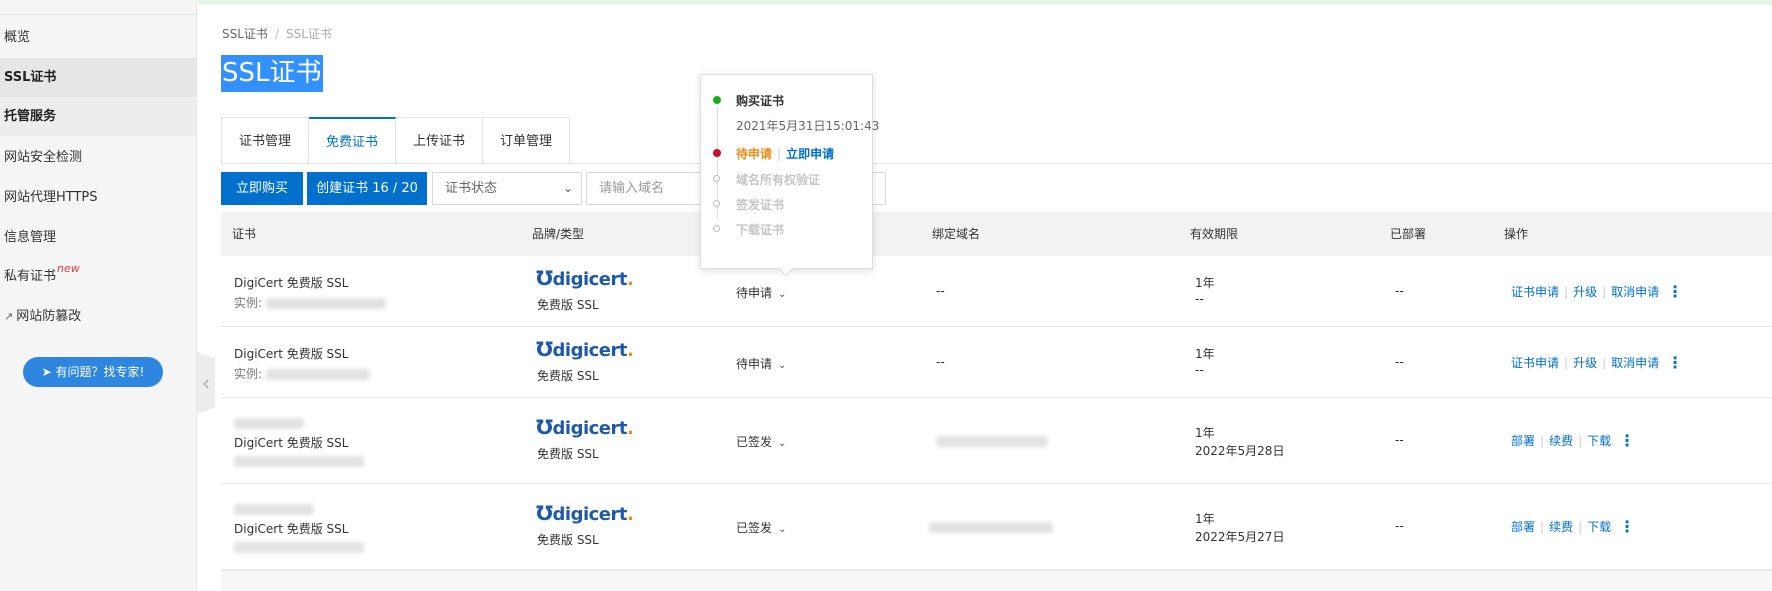 This screenshot has width=1772, height=591. I want to click on step-purchase-time: 2021年5月31日15:01:43, so click(808, 126).